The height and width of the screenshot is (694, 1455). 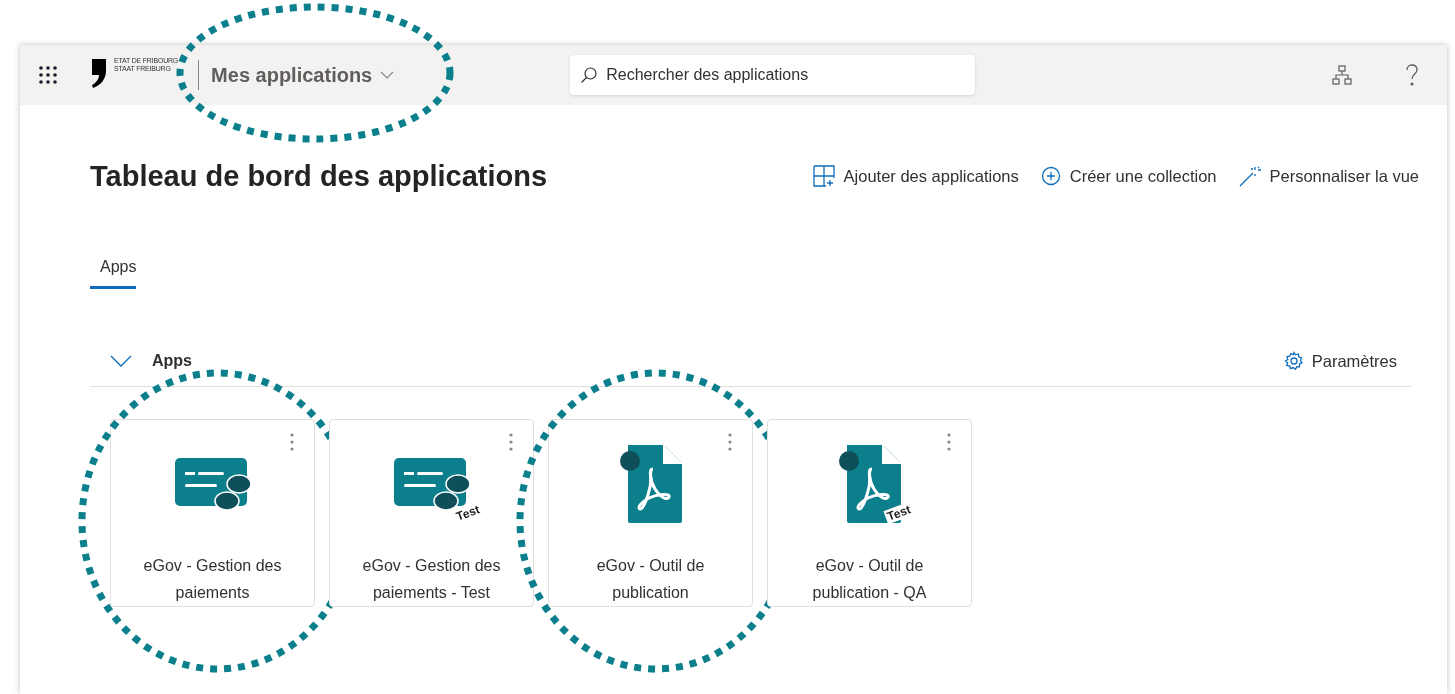 I want to click on add-grid-icon, so click(x=823, y=176).